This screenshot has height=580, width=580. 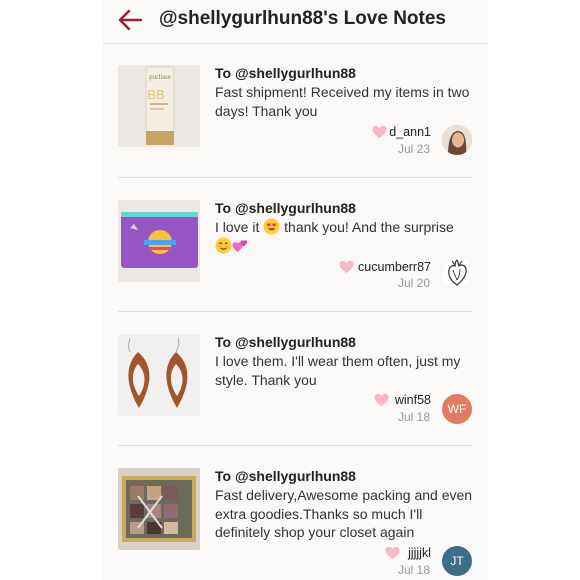 I want to click on bb-cream-tube-icon: purlisse BB, so click(x=159, y=106).